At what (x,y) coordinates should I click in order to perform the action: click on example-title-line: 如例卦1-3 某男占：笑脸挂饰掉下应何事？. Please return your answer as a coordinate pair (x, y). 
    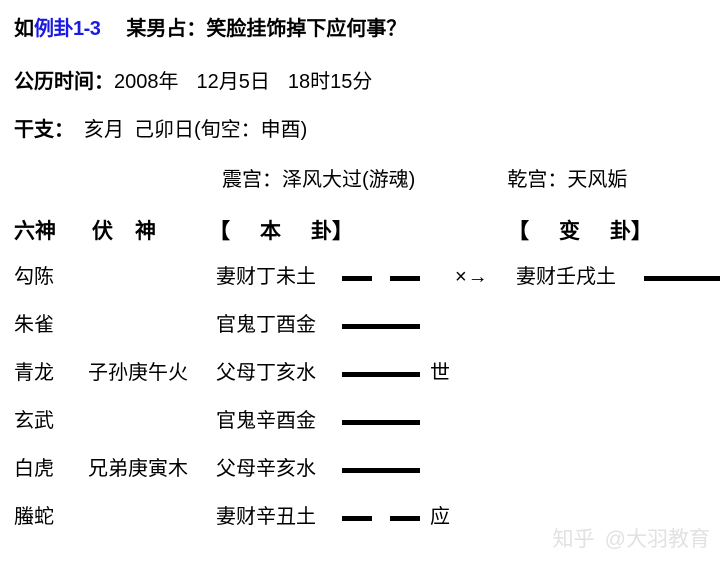
    Looking at the image, I should click on (210, 29).